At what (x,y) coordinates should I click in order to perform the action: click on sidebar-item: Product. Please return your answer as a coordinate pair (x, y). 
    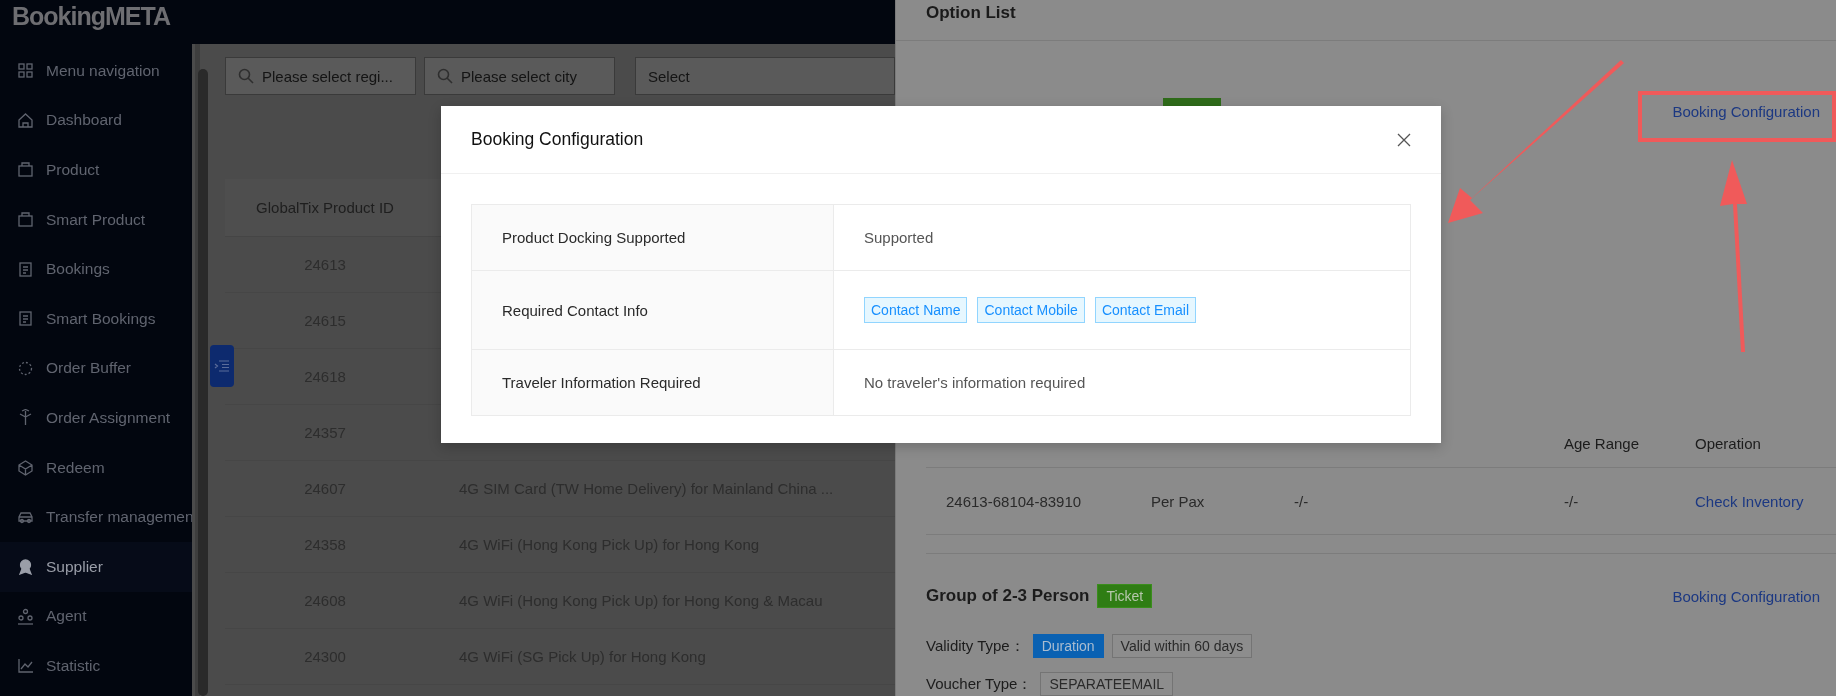
    Looking at the image, I should click on (96, 170).